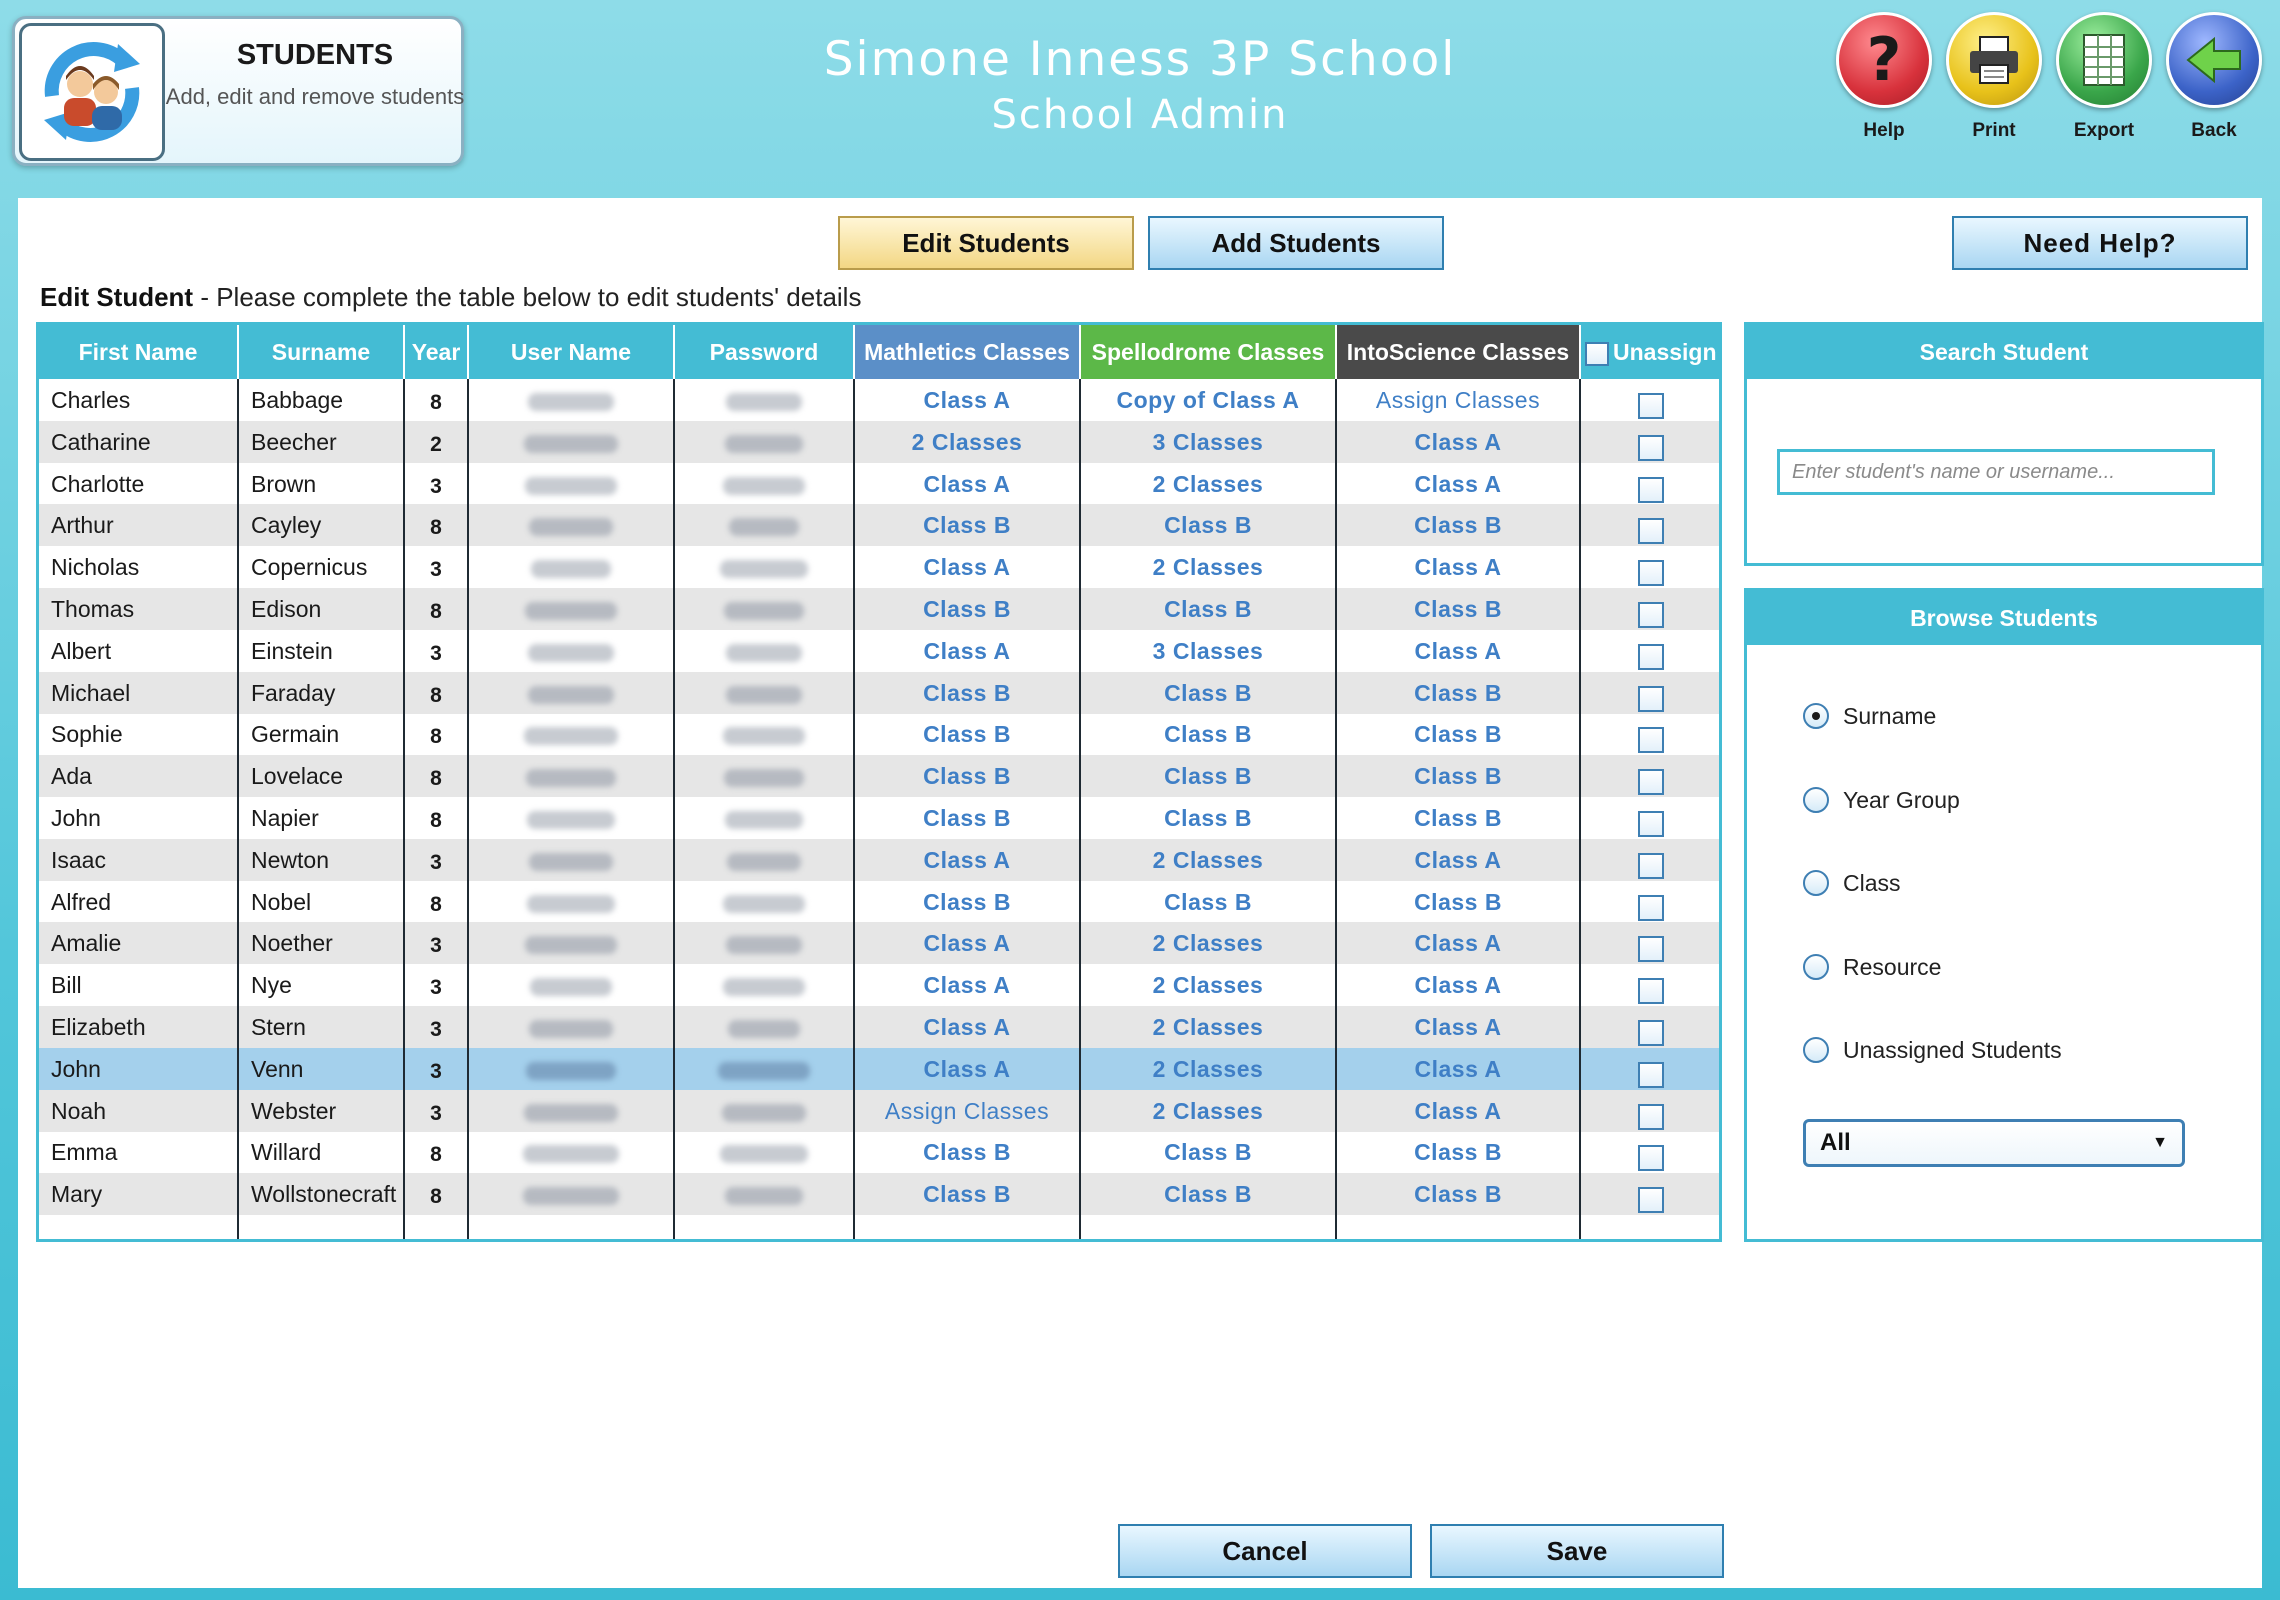  I want to click on first-name-cell: Sophie, so click(138, 734).